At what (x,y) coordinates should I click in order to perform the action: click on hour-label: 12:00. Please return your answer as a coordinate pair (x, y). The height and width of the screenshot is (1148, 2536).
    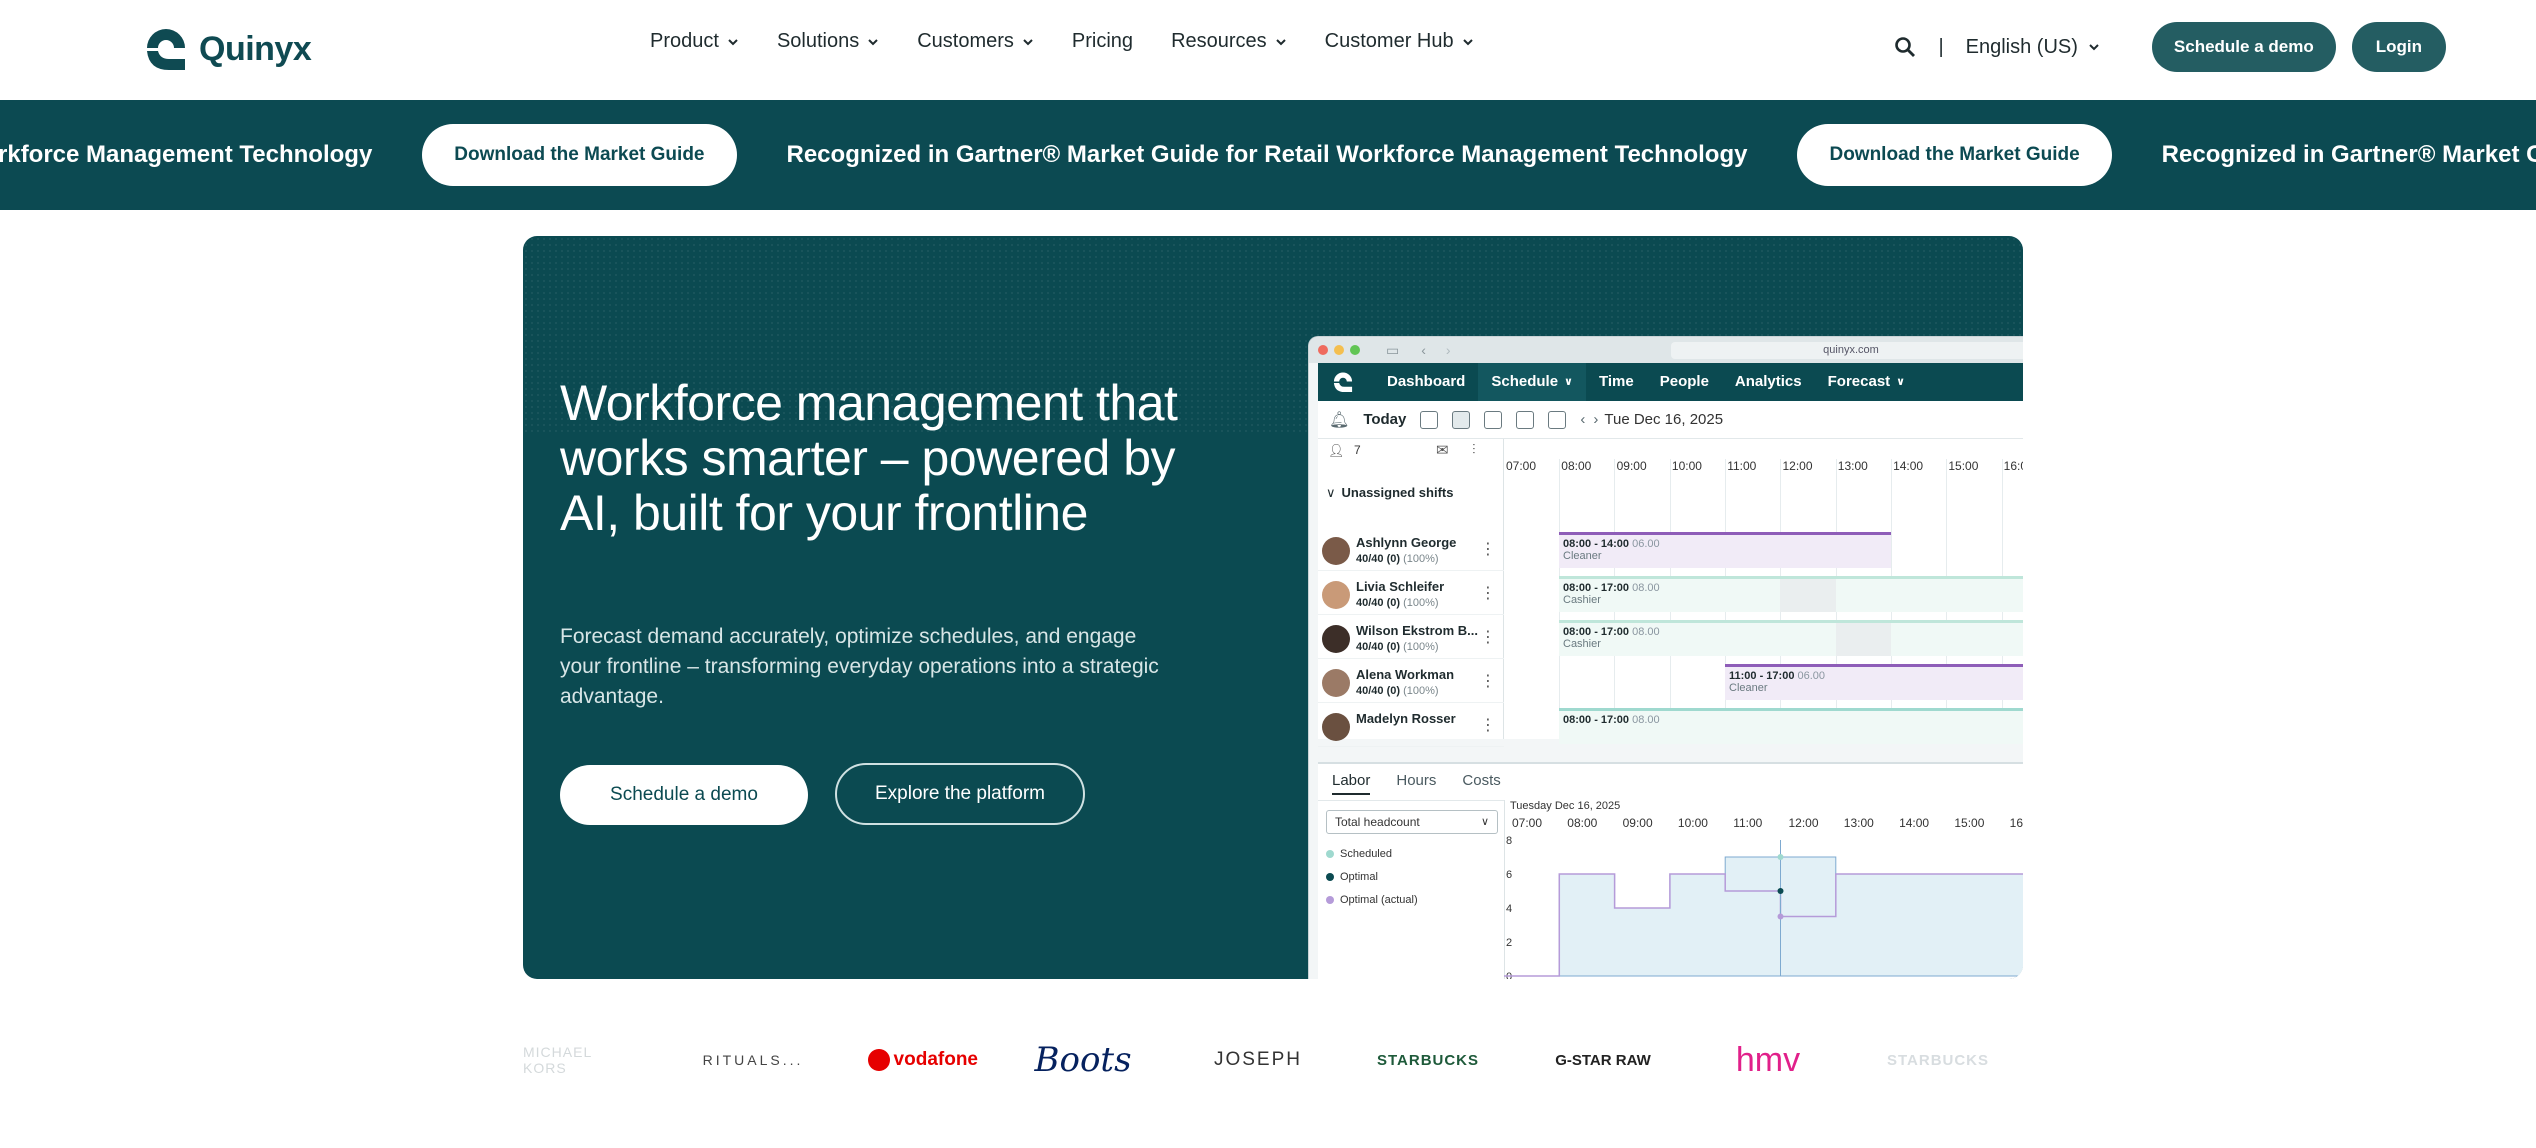
    Looking at the image, I should click on (1803, 823).